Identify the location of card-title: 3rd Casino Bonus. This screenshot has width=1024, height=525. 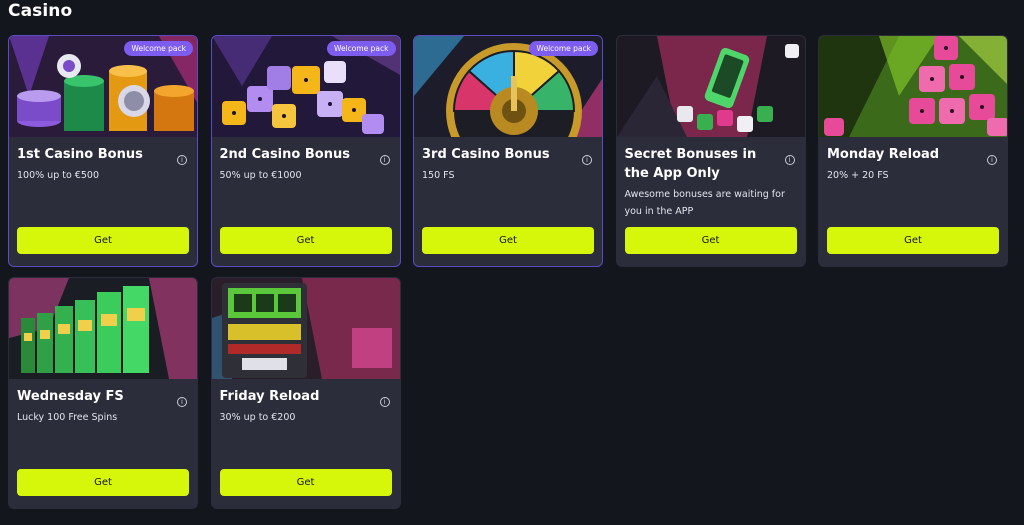
(486, 154).